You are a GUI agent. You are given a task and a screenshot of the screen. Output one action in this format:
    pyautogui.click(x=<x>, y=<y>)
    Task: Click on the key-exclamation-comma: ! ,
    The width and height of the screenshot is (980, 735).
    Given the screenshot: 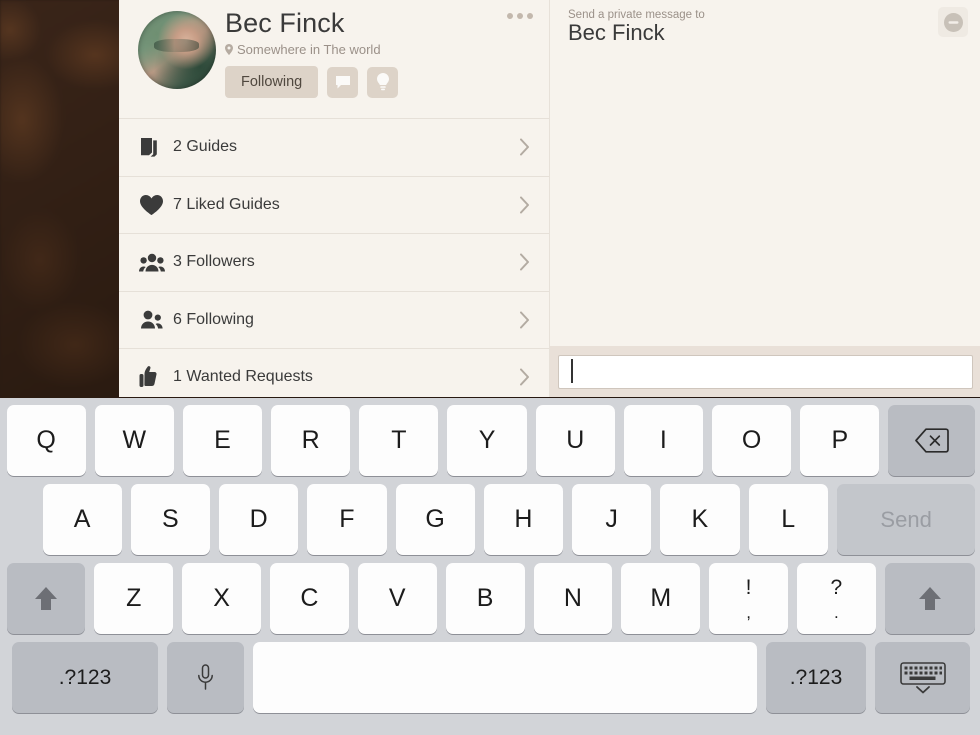 What is the action you would take?
    pyautogui.click(x=748, y=598)
    